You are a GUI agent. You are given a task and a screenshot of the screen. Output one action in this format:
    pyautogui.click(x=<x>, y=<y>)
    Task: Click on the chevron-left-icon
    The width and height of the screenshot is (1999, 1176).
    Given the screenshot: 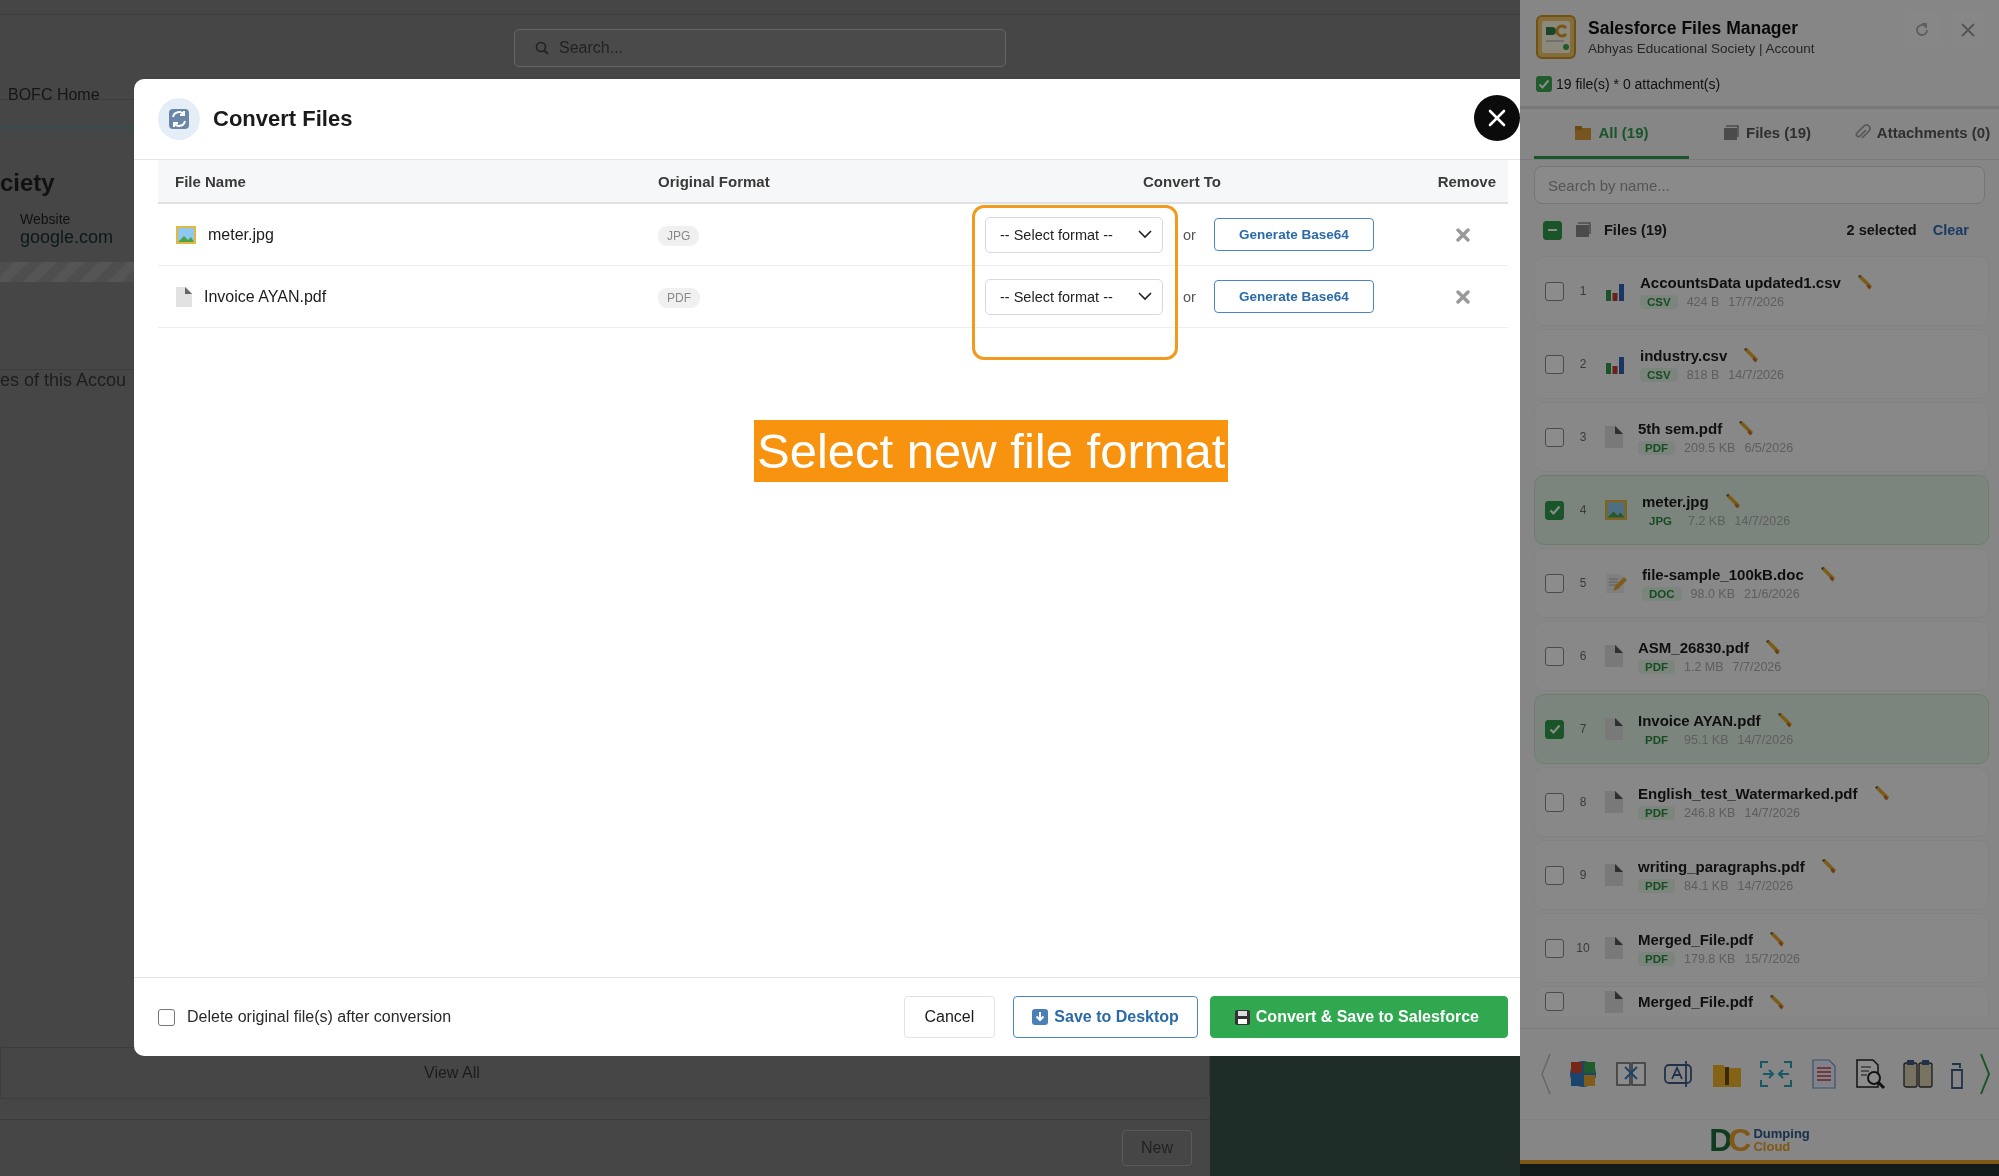 What is the action you would take?
    pyautogui.click(x=1546, y=1074)
    